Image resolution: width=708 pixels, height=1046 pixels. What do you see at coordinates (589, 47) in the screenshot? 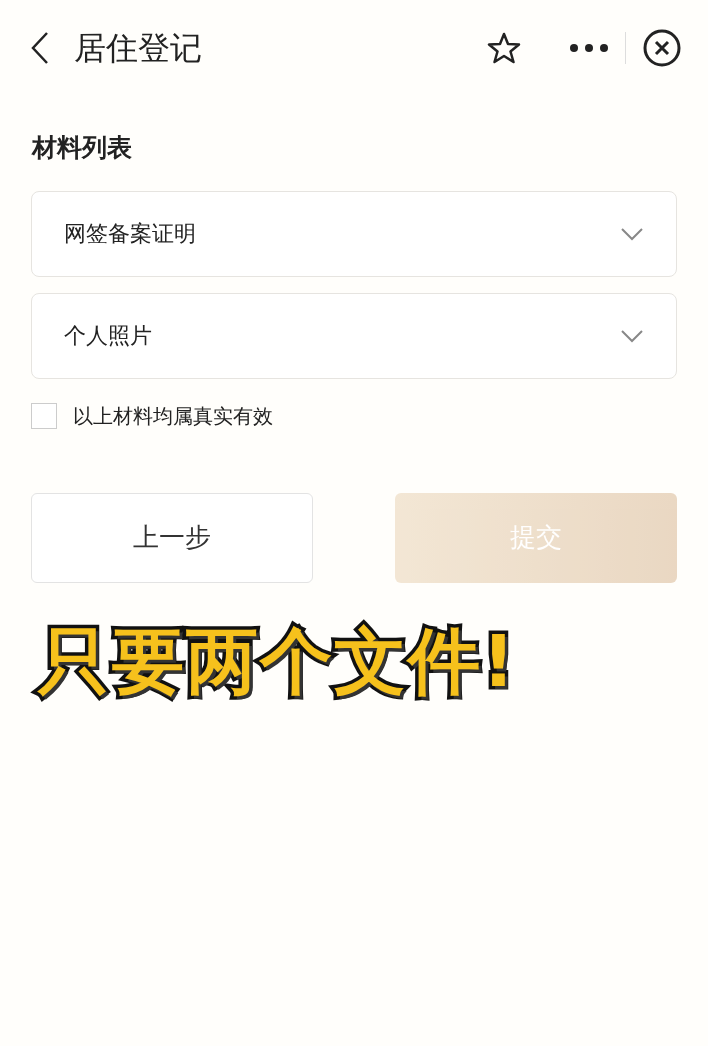
I see `more-icon` at bounding box center [589, 47].